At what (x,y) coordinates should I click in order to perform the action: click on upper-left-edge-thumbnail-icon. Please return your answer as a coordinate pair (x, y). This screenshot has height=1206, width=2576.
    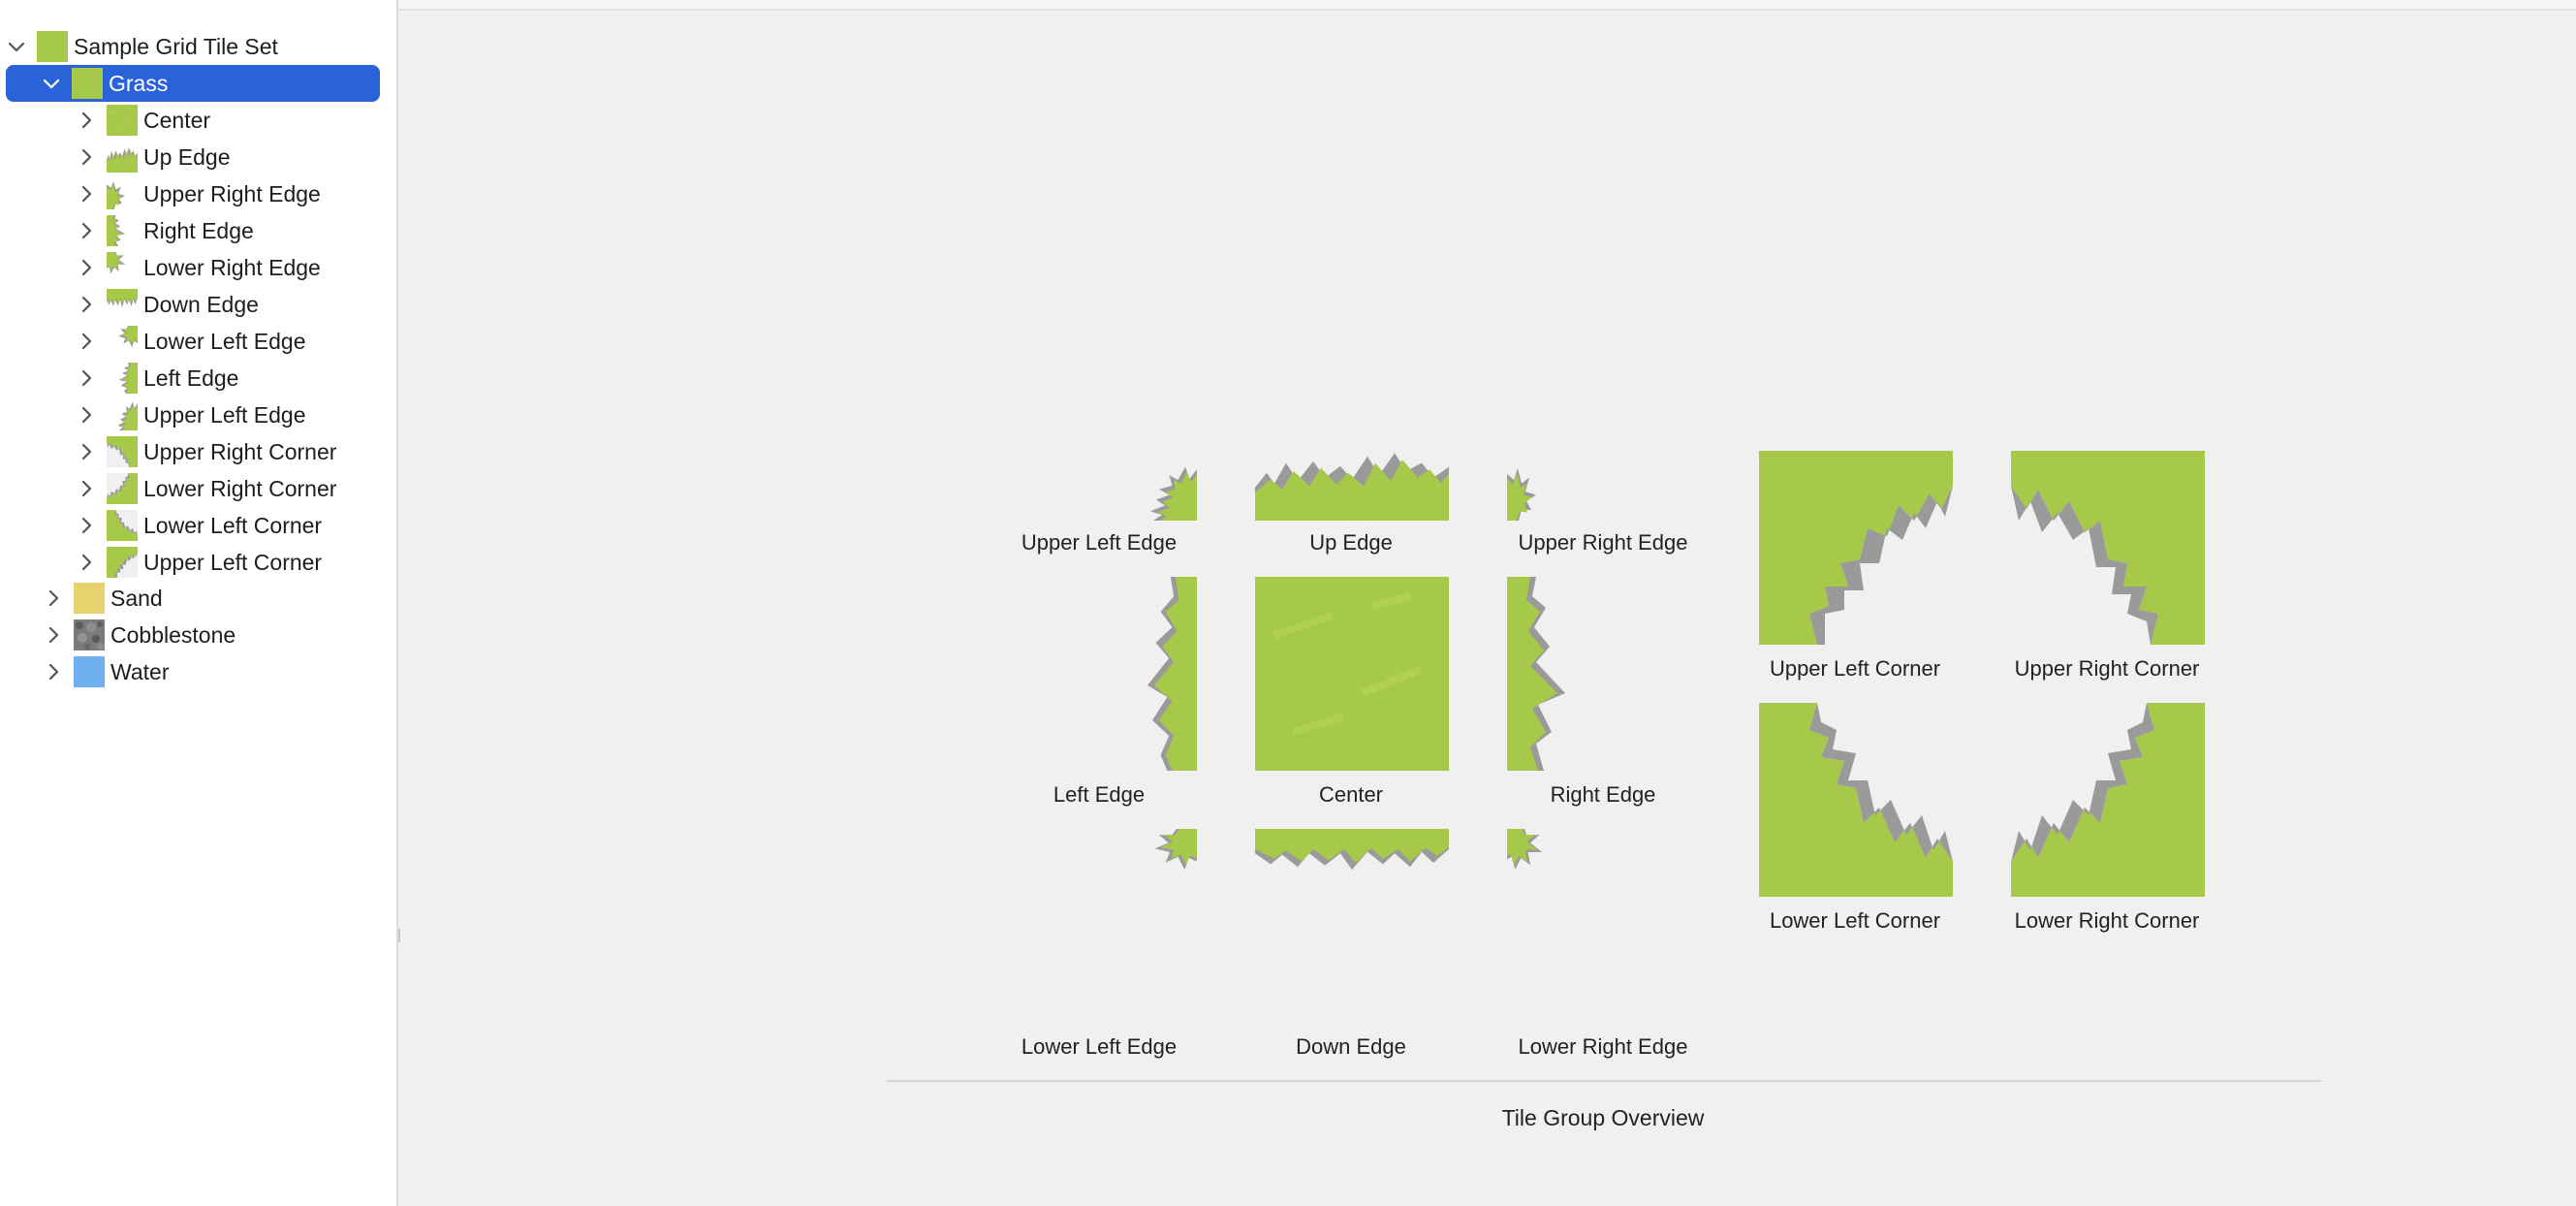
    Looking at the image, I should click on (122, 414).